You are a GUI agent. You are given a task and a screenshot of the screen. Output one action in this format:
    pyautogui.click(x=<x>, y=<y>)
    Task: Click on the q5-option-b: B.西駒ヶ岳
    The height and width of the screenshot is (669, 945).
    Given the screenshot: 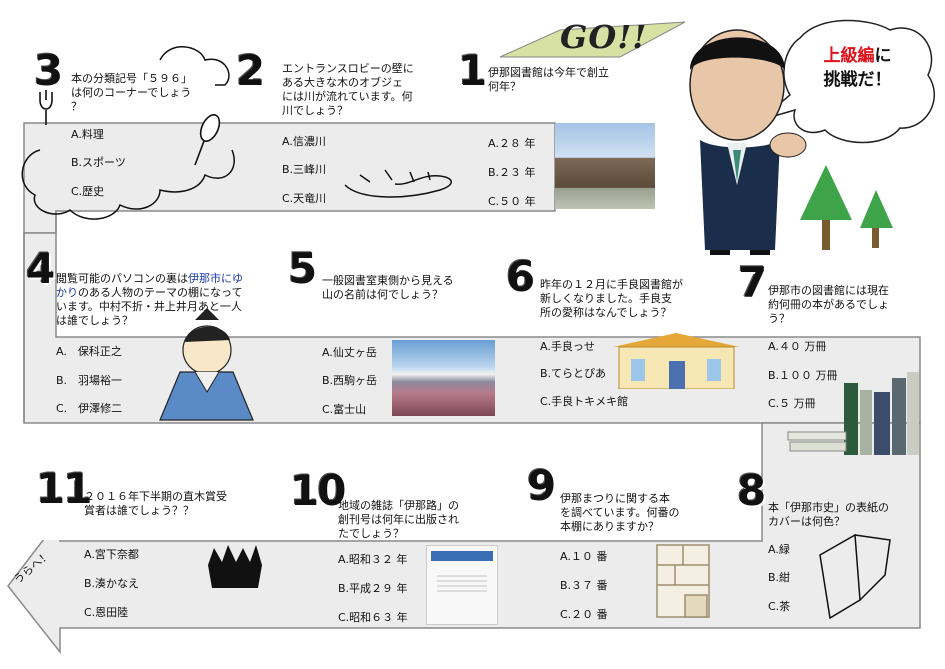 What is the action you would take?
    pyautogui.click(x=349, y=381)
    